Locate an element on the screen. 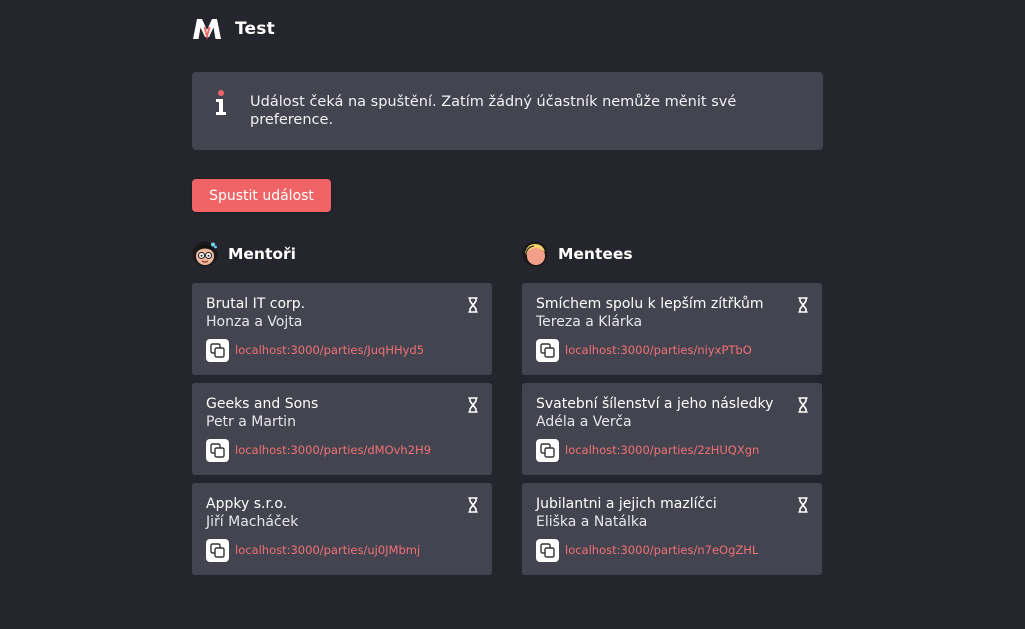 The width and height of the screenshot is (1025, 629). party-members: Tereza a Klárka is located at coordinates (589, 322).